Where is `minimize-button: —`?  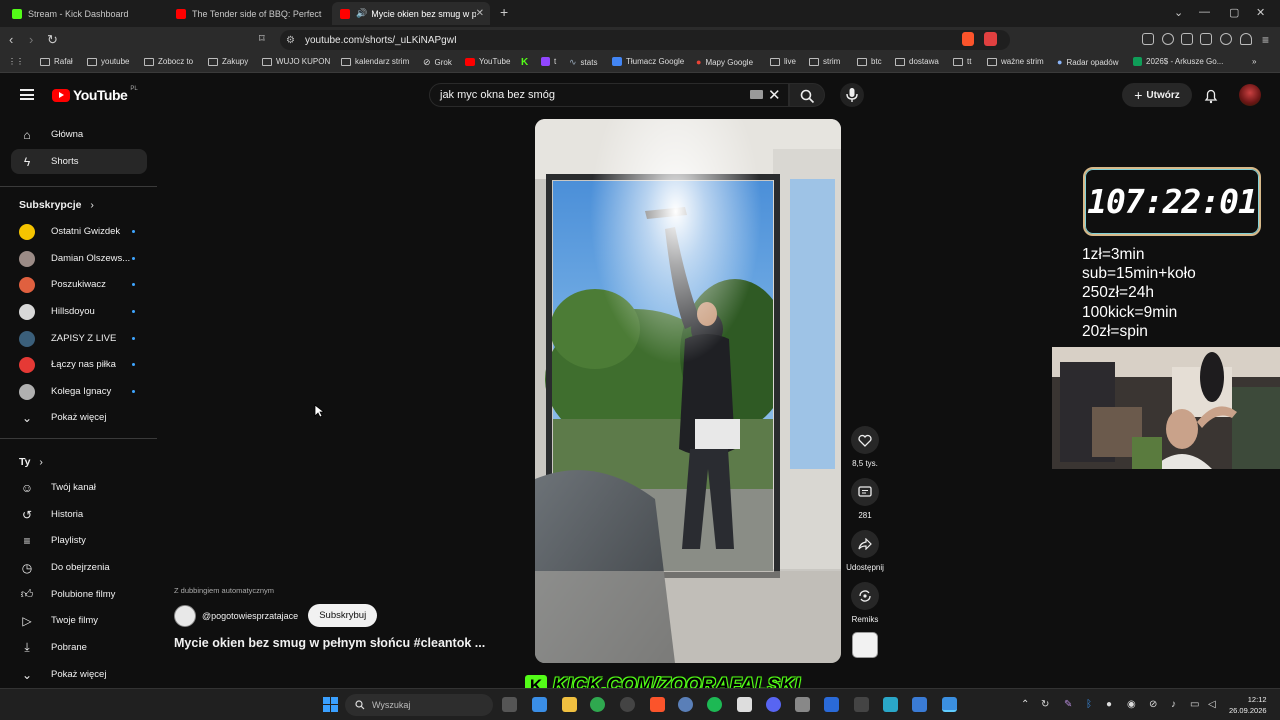
minimize-button: — is located at coordinates (1204, 12).